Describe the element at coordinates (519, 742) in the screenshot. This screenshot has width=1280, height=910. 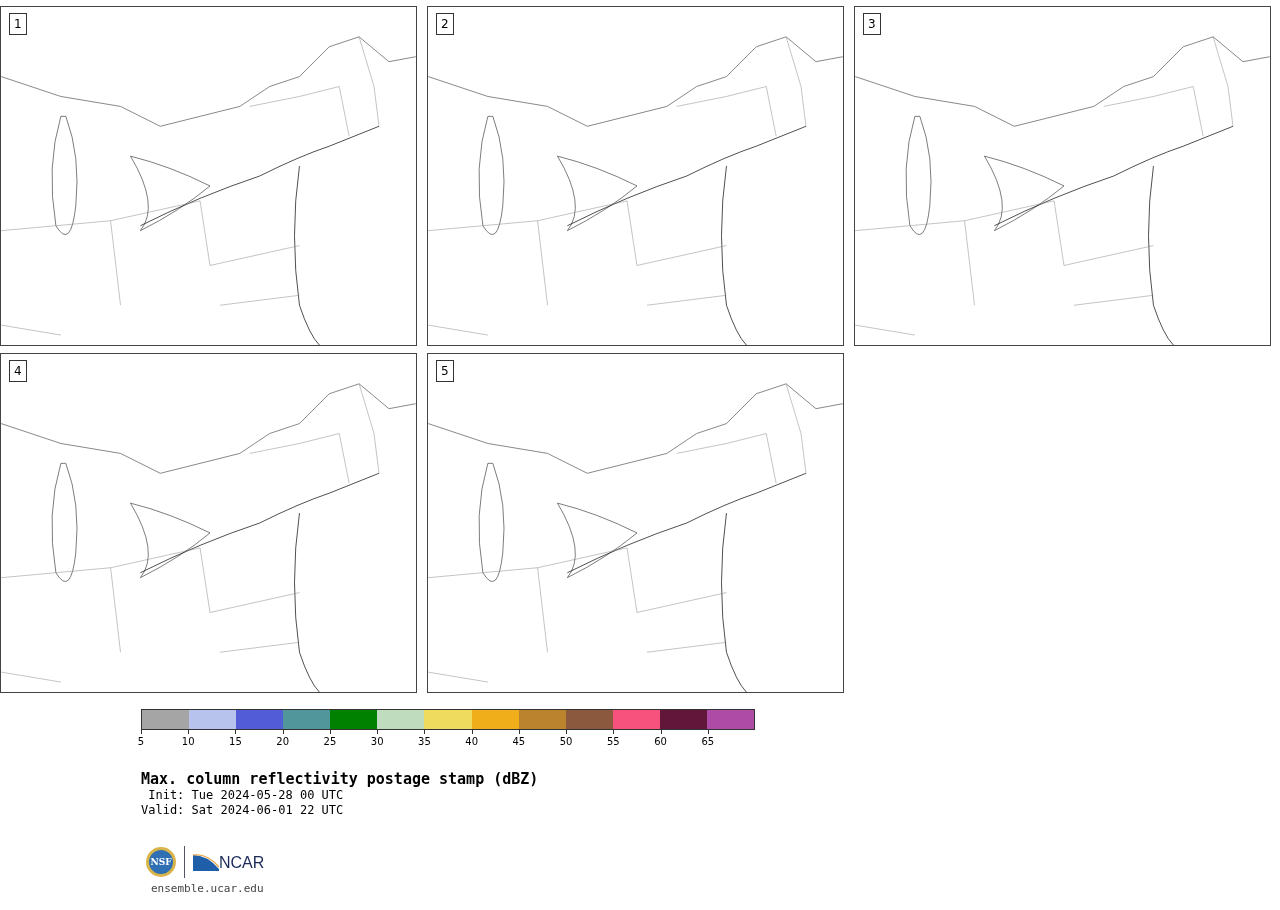
I see `colorbar-tick-label: 45` at that location.